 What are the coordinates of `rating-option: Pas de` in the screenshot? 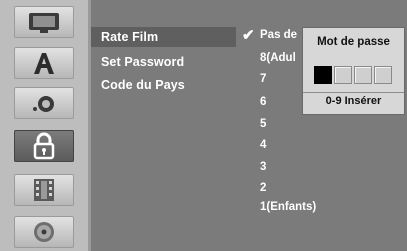 It's located at (278, 35).